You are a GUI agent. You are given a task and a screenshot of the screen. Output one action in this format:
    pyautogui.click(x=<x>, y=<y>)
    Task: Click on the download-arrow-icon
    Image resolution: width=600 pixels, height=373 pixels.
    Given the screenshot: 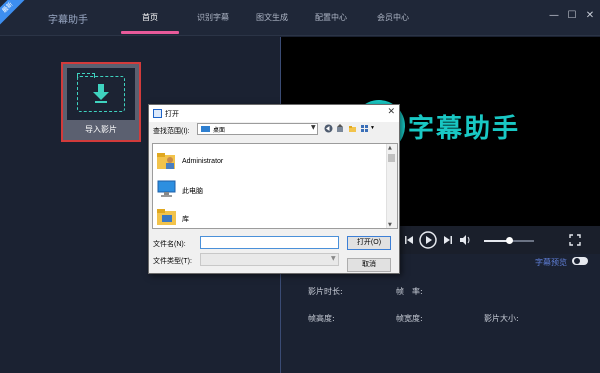 What is the action you would take?
    pyautogui.click(x=101, y=93)
    